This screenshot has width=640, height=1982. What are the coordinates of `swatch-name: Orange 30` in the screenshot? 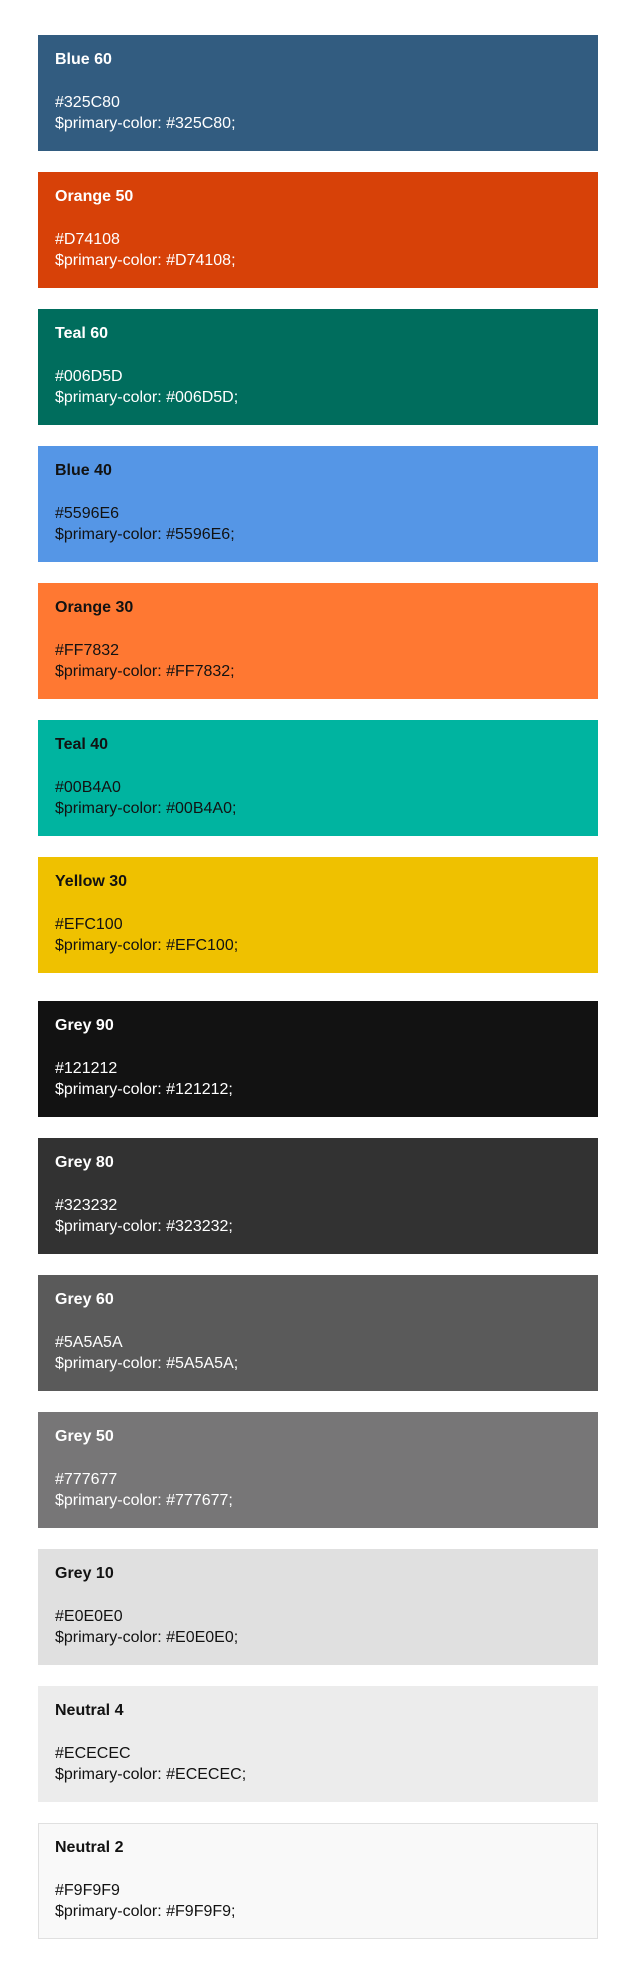 It's located at (94, 607).